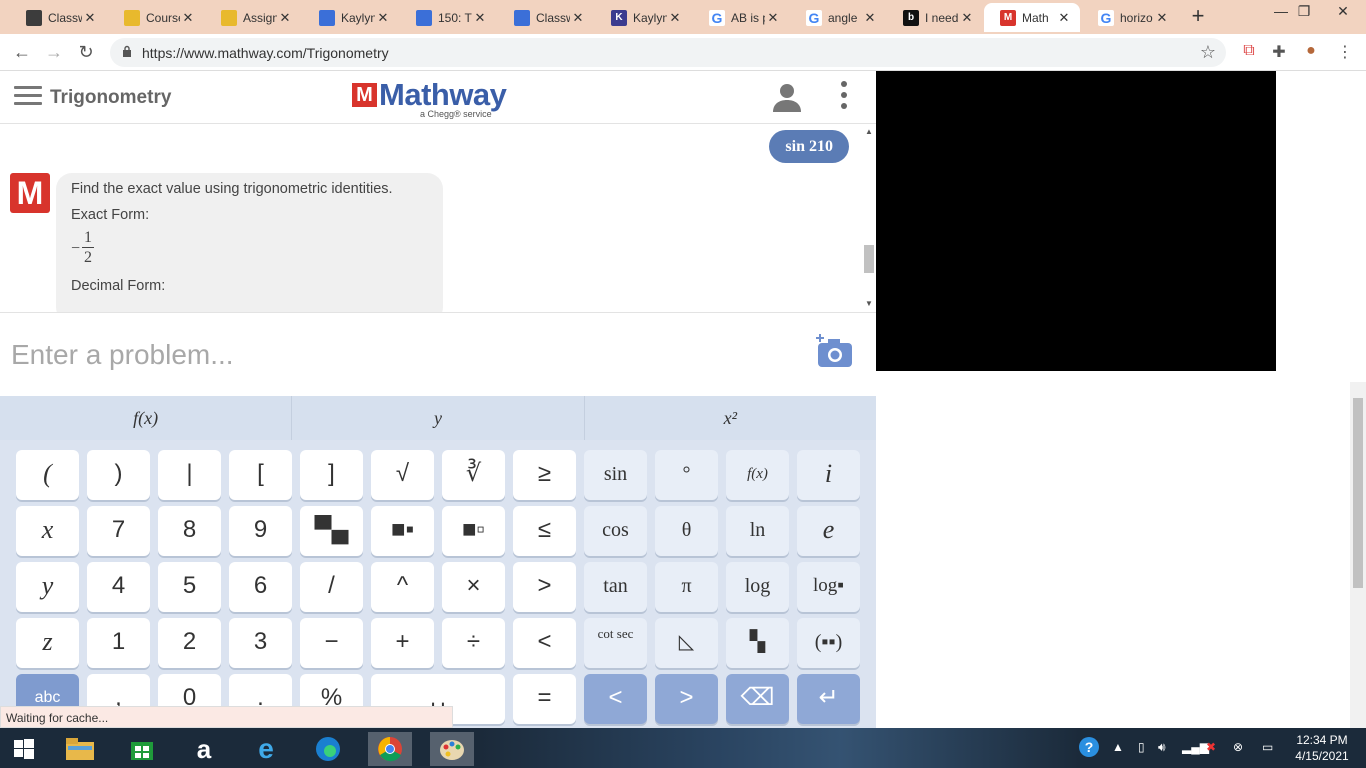  I want to click on key-row2-3: 9, so click(260, 531).